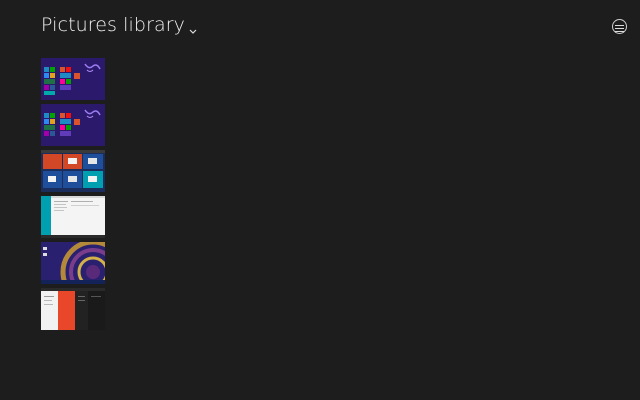 This screenshot has height=400, width=640. I want to click on page-title: Pictures library, so click(113, 25).